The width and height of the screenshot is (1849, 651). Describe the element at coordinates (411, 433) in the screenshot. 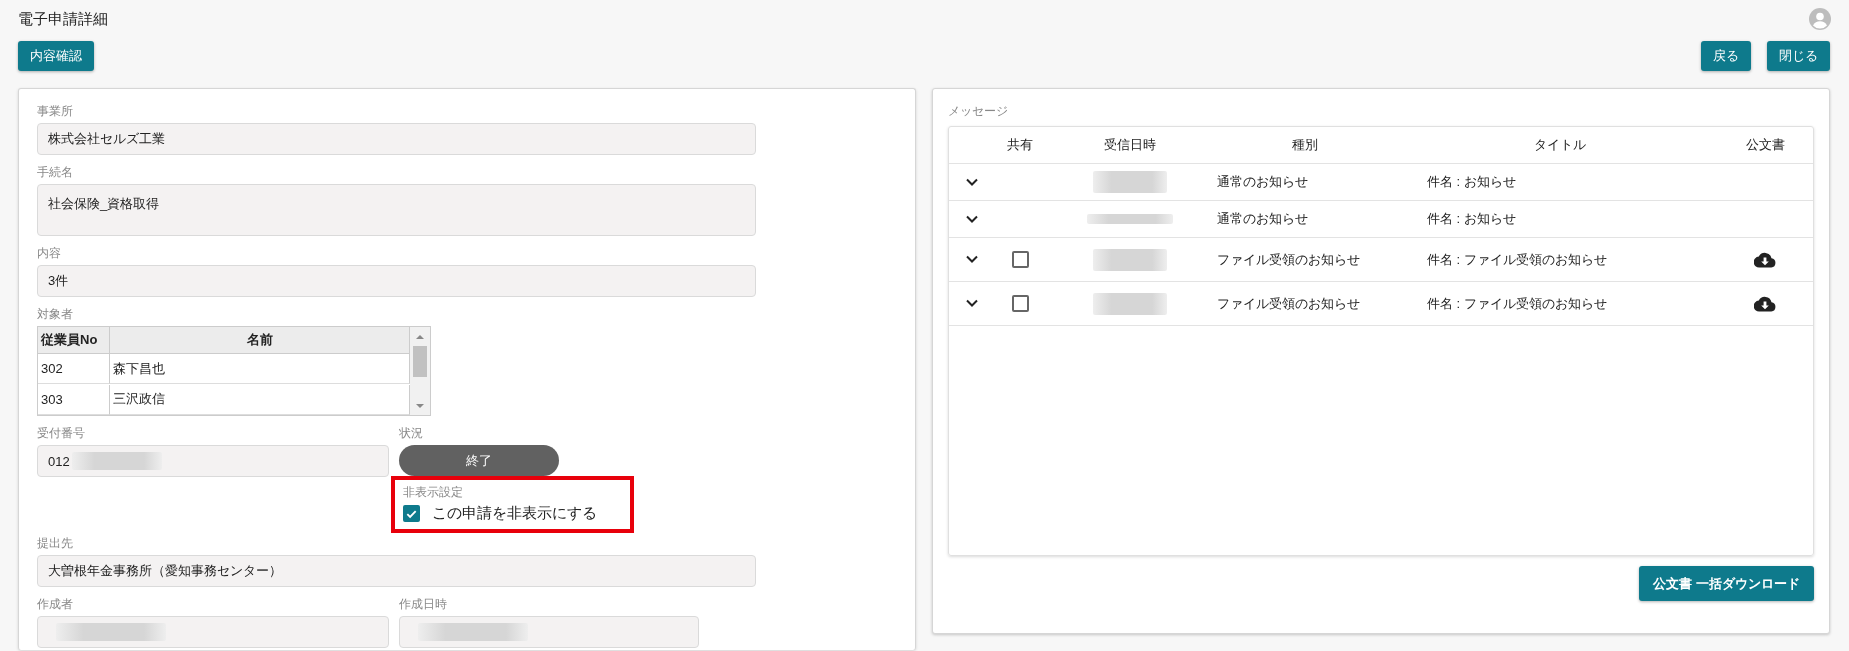

I see `field-label: 状況` at that location.